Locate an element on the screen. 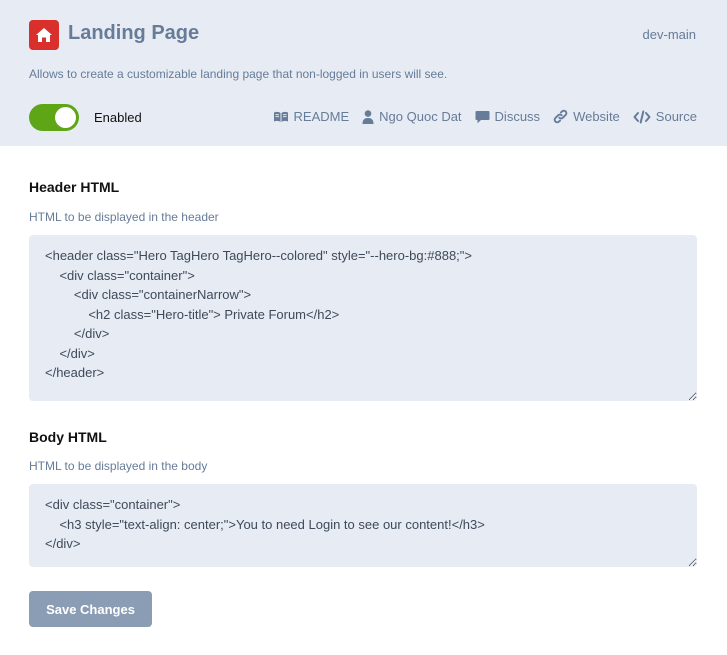 The image size is (727, 655). extension-icon is located at coordinates (44, 35).